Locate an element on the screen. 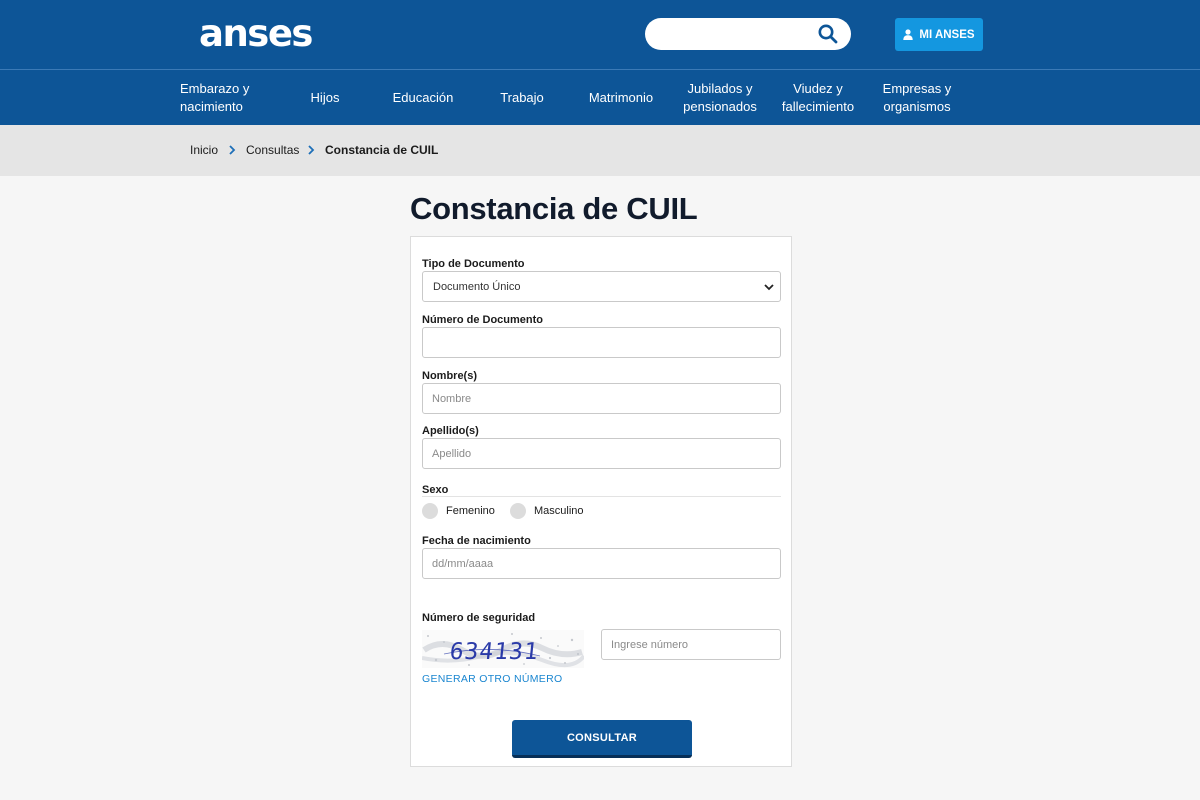  chevron-down-icon is located at coordinates (769, 287).